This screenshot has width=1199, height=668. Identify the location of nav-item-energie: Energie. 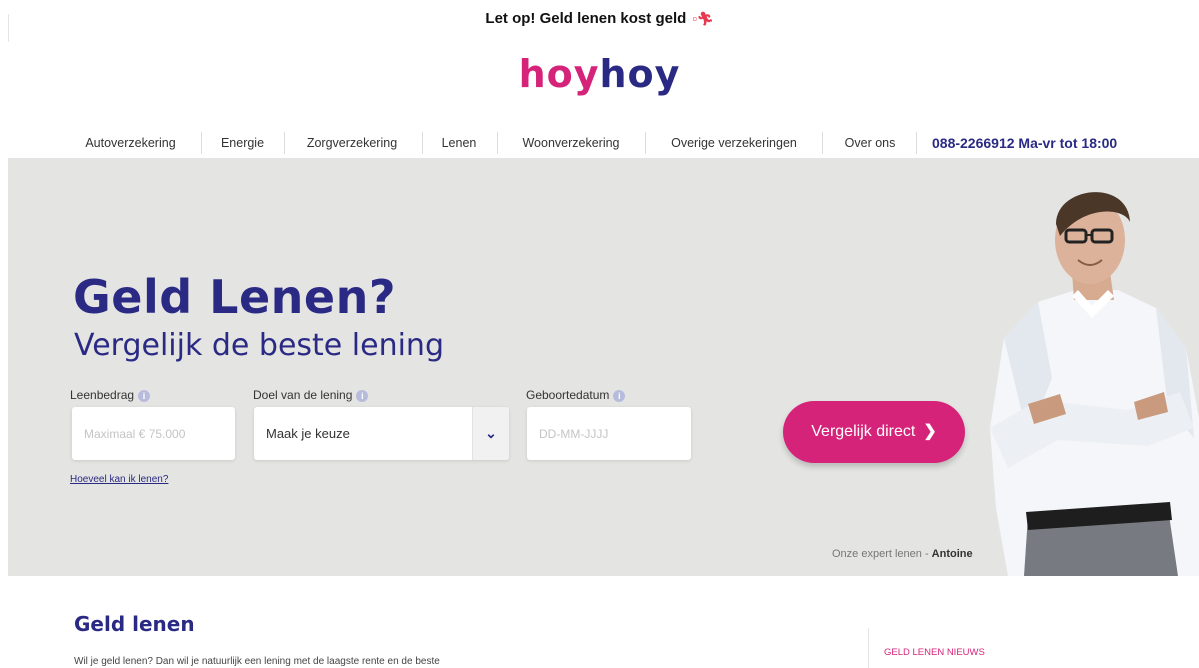
(242, 143).